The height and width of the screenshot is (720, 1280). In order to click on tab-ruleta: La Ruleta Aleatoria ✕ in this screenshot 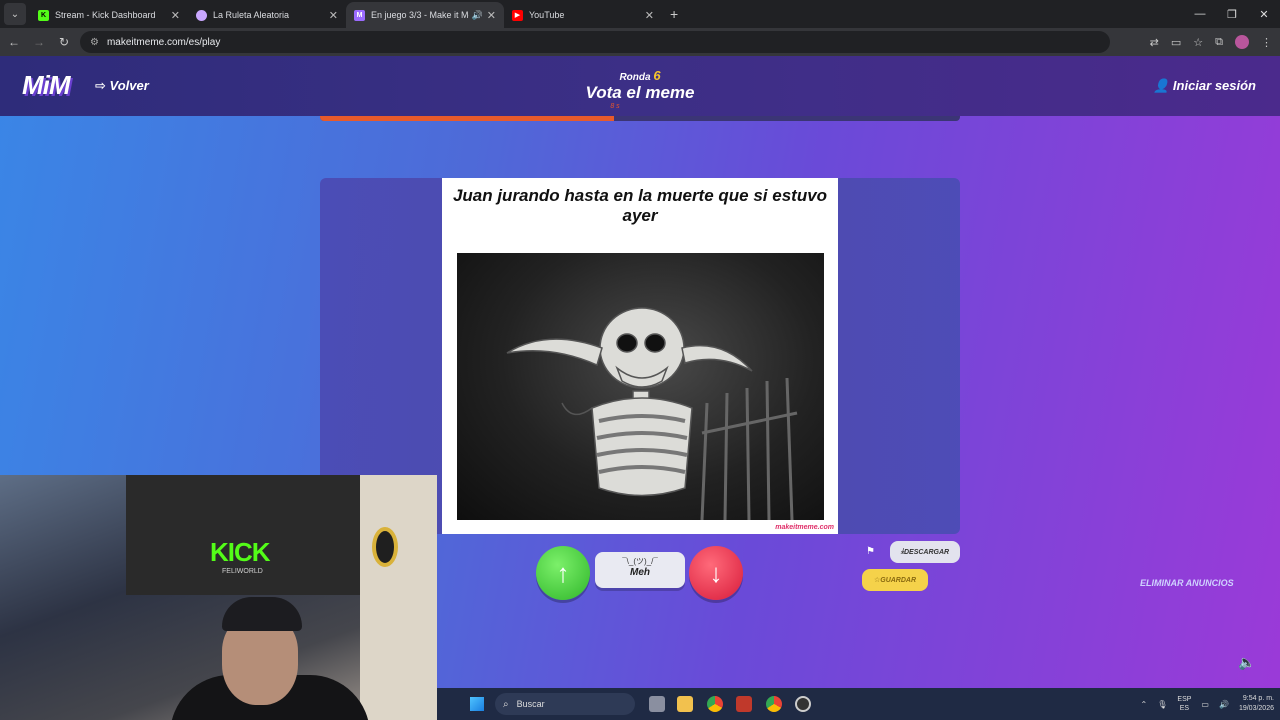, I will do `click(267, 15)`.